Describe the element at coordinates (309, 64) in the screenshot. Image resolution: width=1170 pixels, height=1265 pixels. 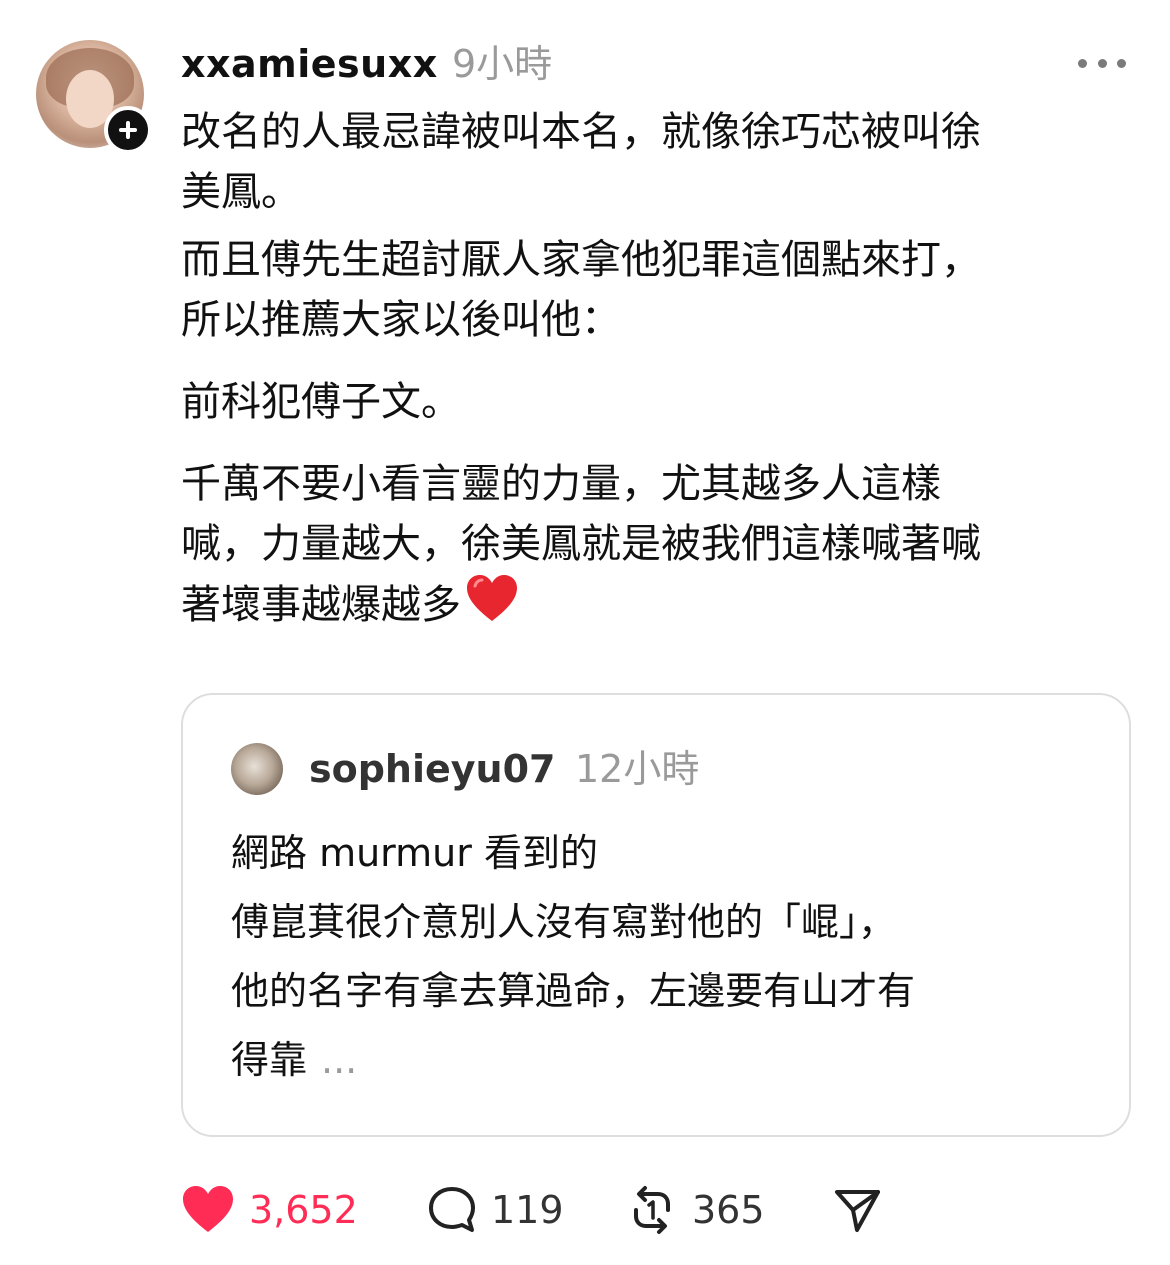
I see `post-username: xxamiesuxx` at that location.